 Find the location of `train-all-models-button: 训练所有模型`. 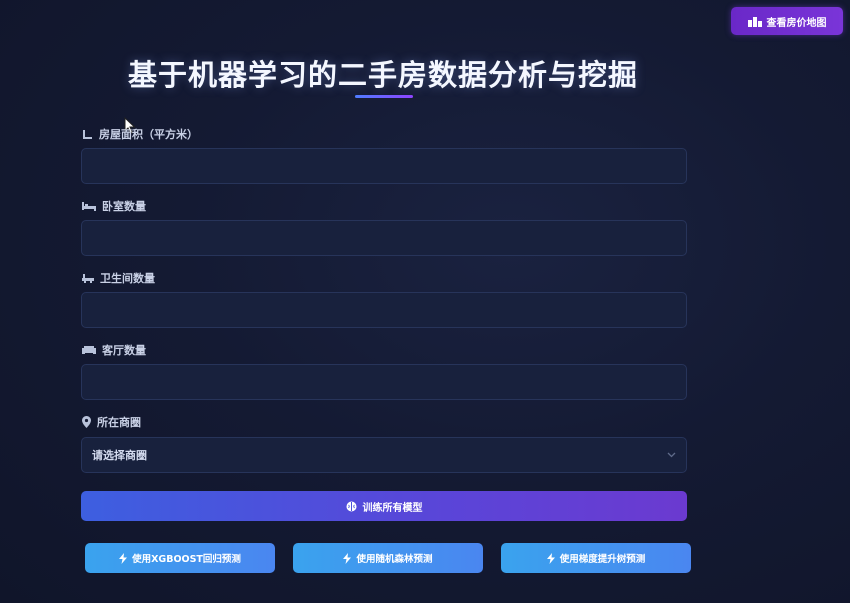

train-all-models-button: 训练所有模型 is located at coordinates (384, 506).